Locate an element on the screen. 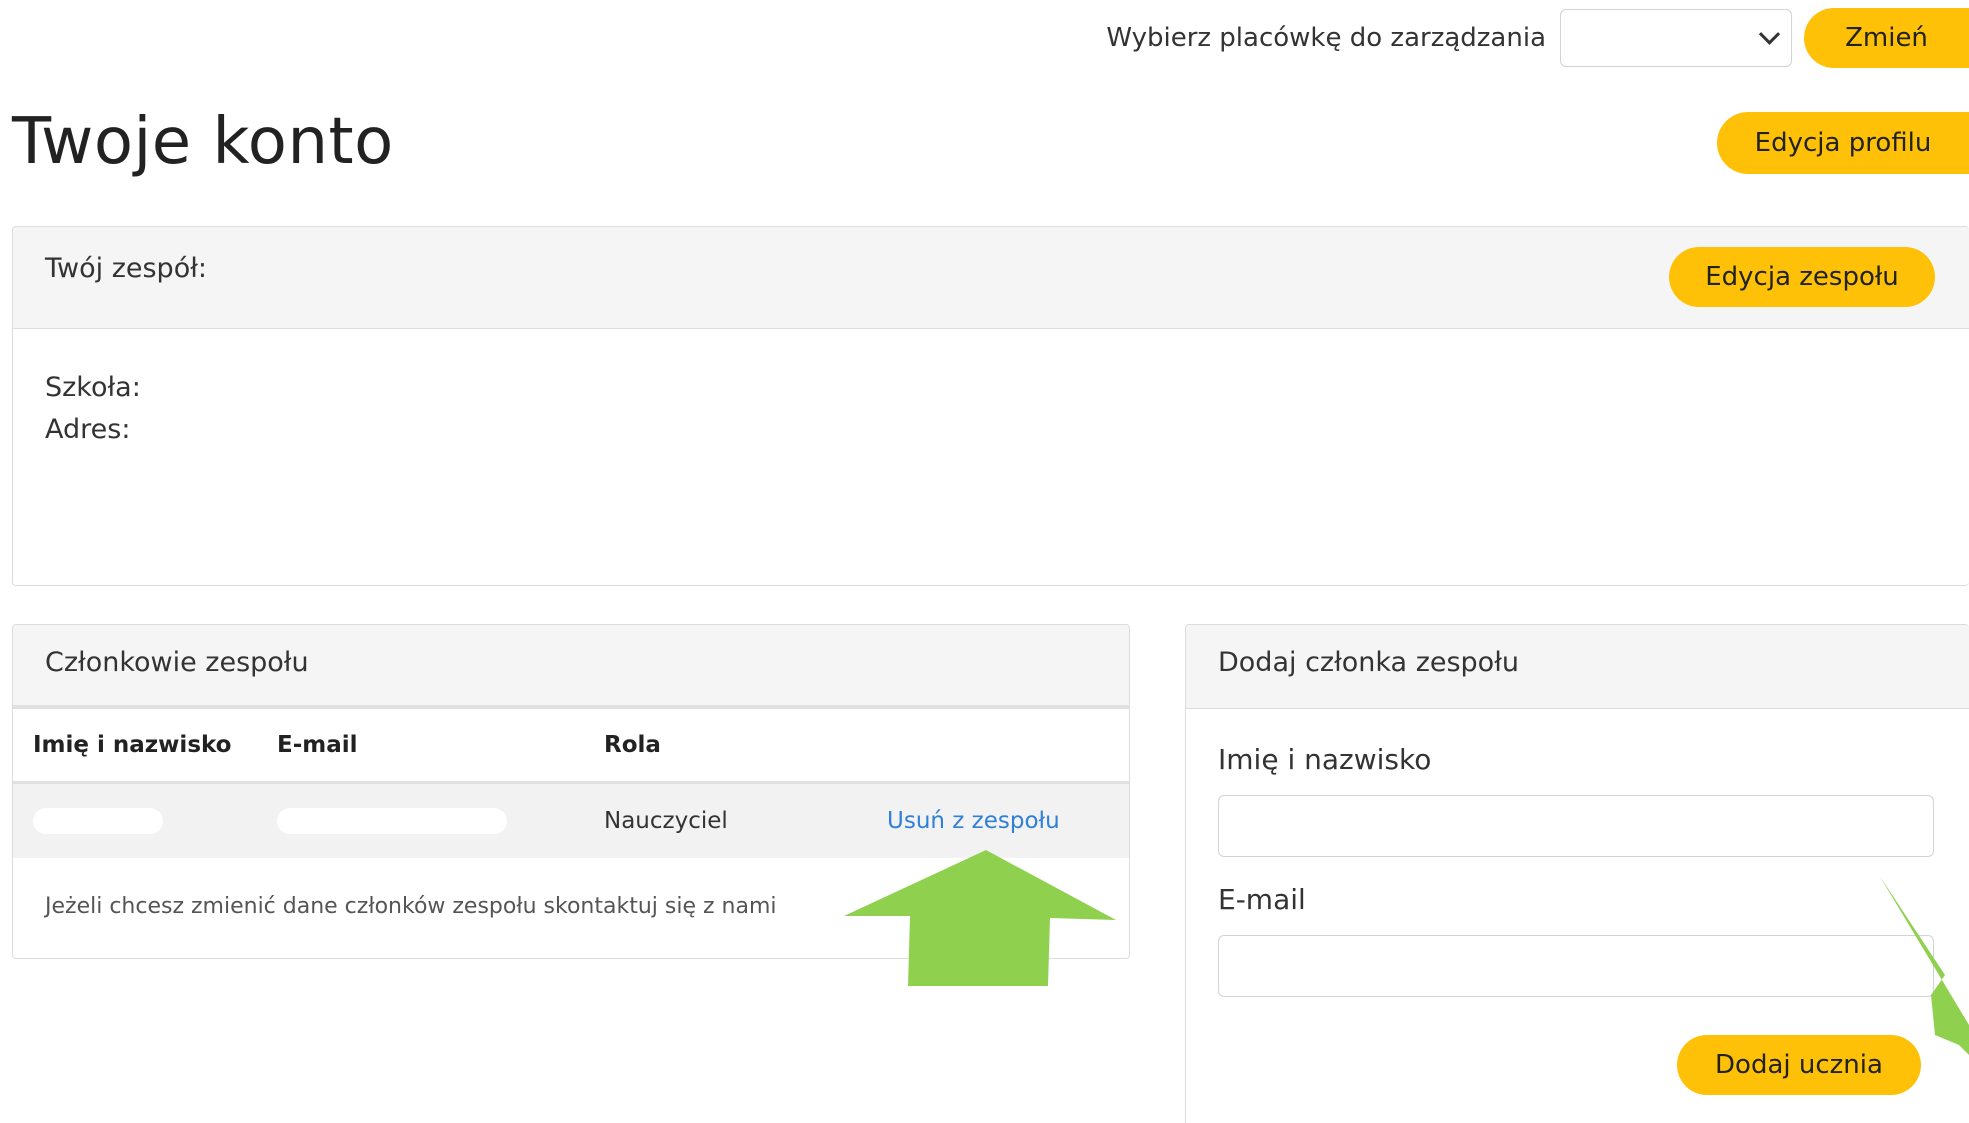  member-email is located at coordinates (392, 821).